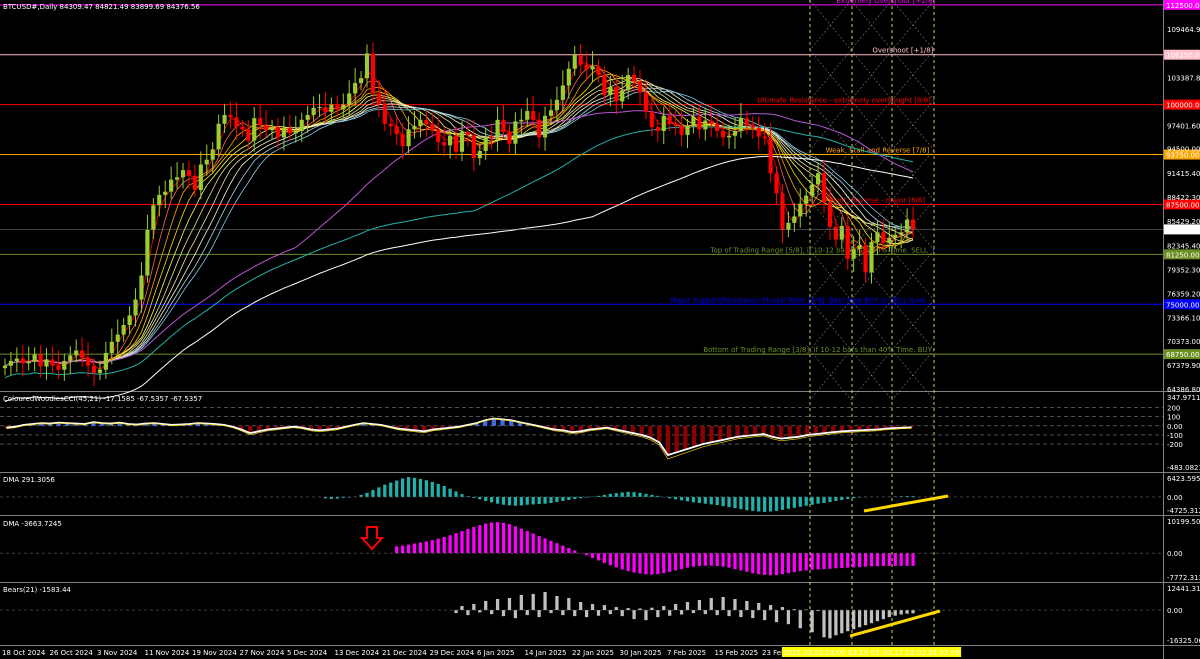 The width and height of the screenshot is (1200, 659). I want to click on level-price-text: 112500.00, so click(1183, 6).